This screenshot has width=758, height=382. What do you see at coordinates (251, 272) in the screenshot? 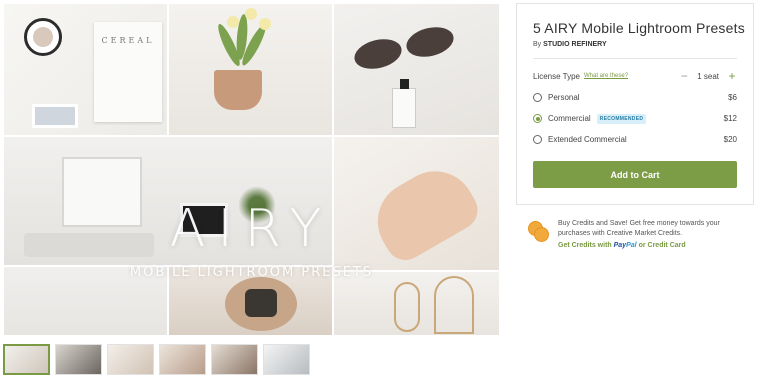
I see `preview-overlay-subtitle: MOBILE LIGHTROOM PRESETS` at bounding box center [251, 272].